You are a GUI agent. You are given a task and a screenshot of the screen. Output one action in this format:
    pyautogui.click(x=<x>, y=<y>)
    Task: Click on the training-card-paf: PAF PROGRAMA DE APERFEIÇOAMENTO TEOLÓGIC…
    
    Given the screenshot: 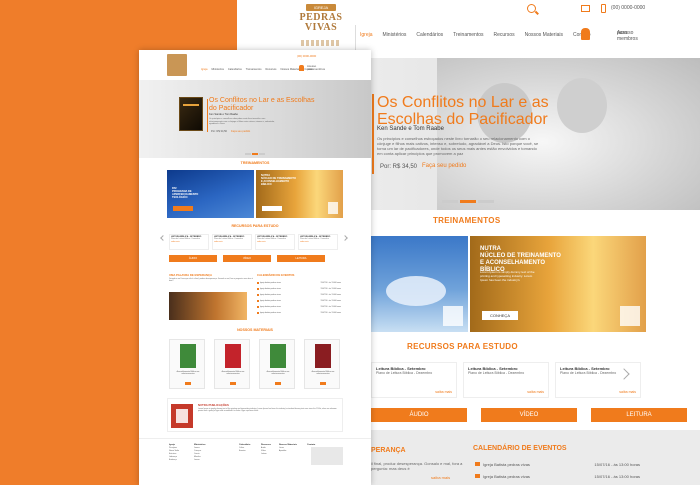 What is the action you would take?
    pyautogui.click(x=210, y=194)
    